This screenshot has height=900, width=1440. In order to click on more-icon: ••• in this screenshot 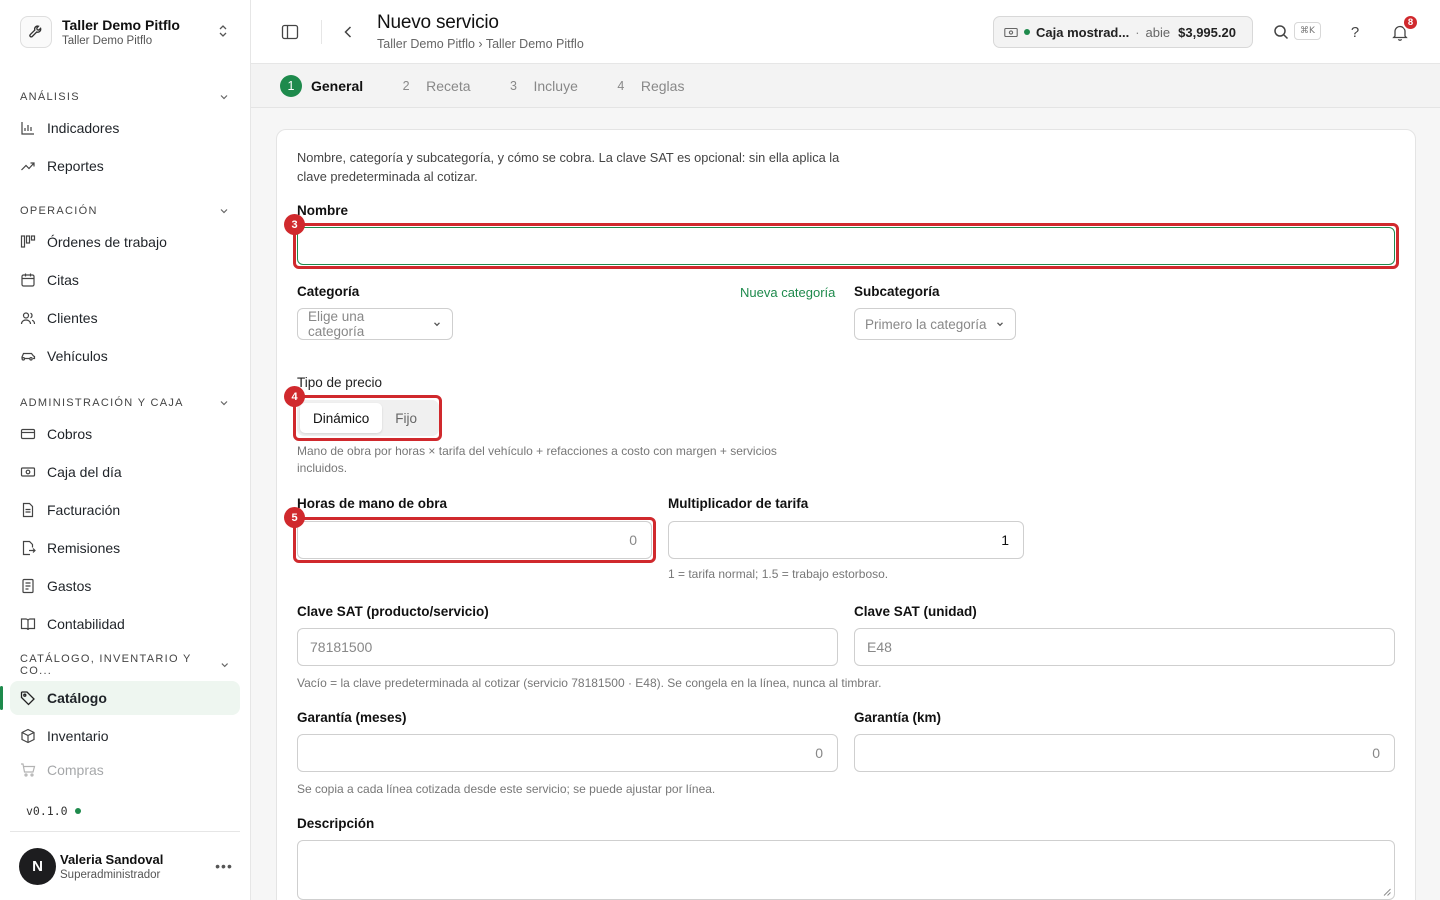, I will do `click(224, 866)`.